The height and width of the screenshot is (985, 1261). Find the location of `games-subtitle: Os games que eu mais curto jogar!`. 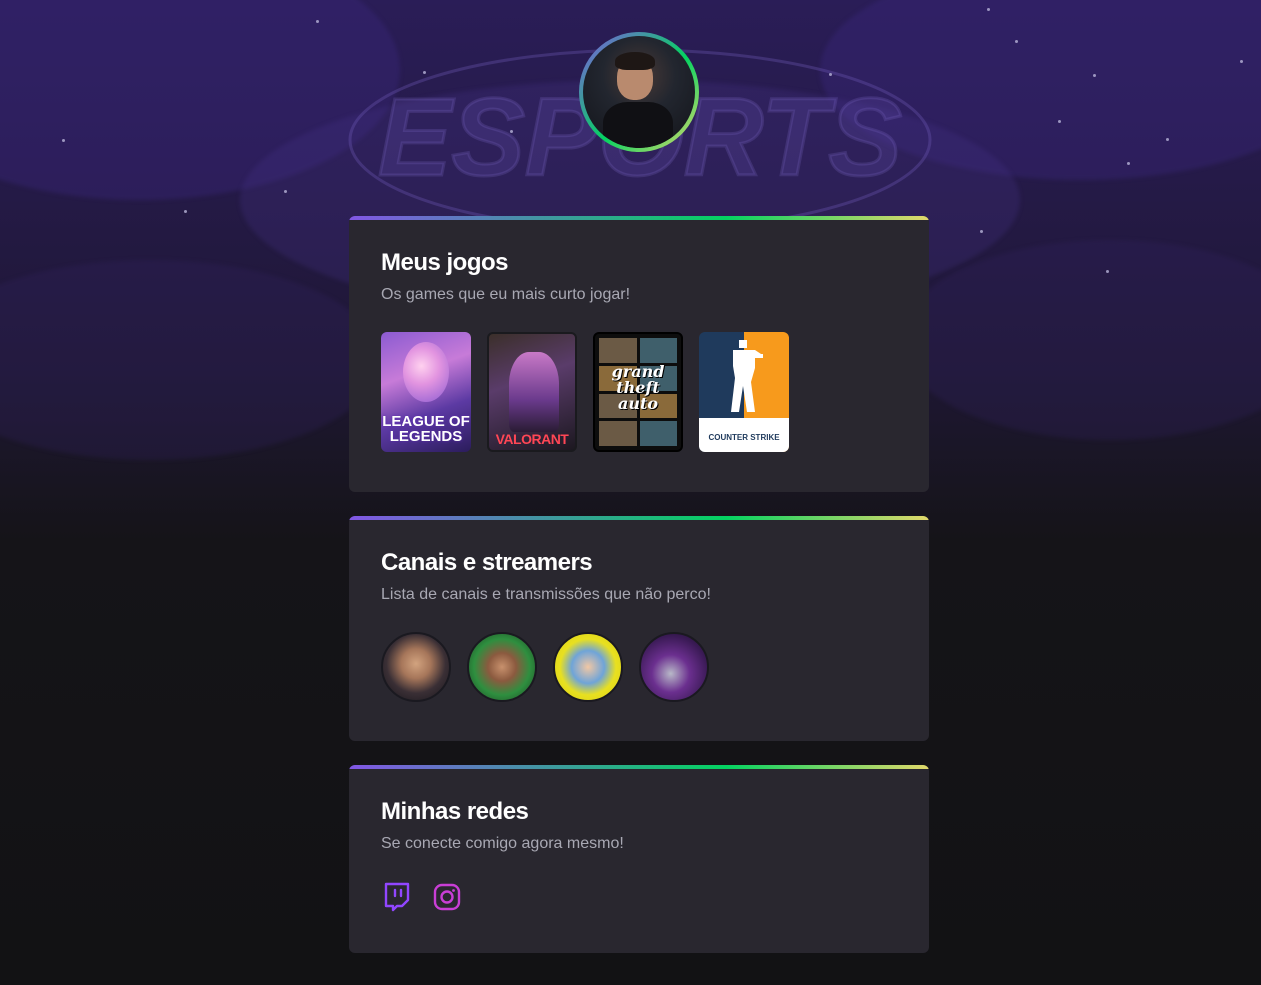

games-subtitle: Os games que eu mais curto jogar! is located at coordinates (506, 294).